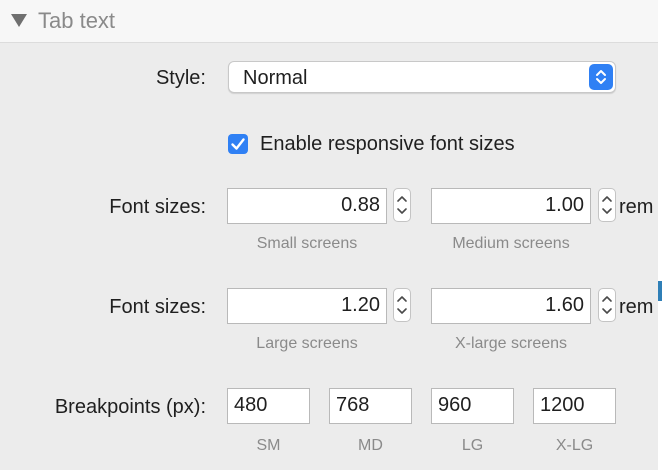 Image resolution: width=662 pixels, height=470 pixels. I want to click on style-label: Style:, so click(180, 78).